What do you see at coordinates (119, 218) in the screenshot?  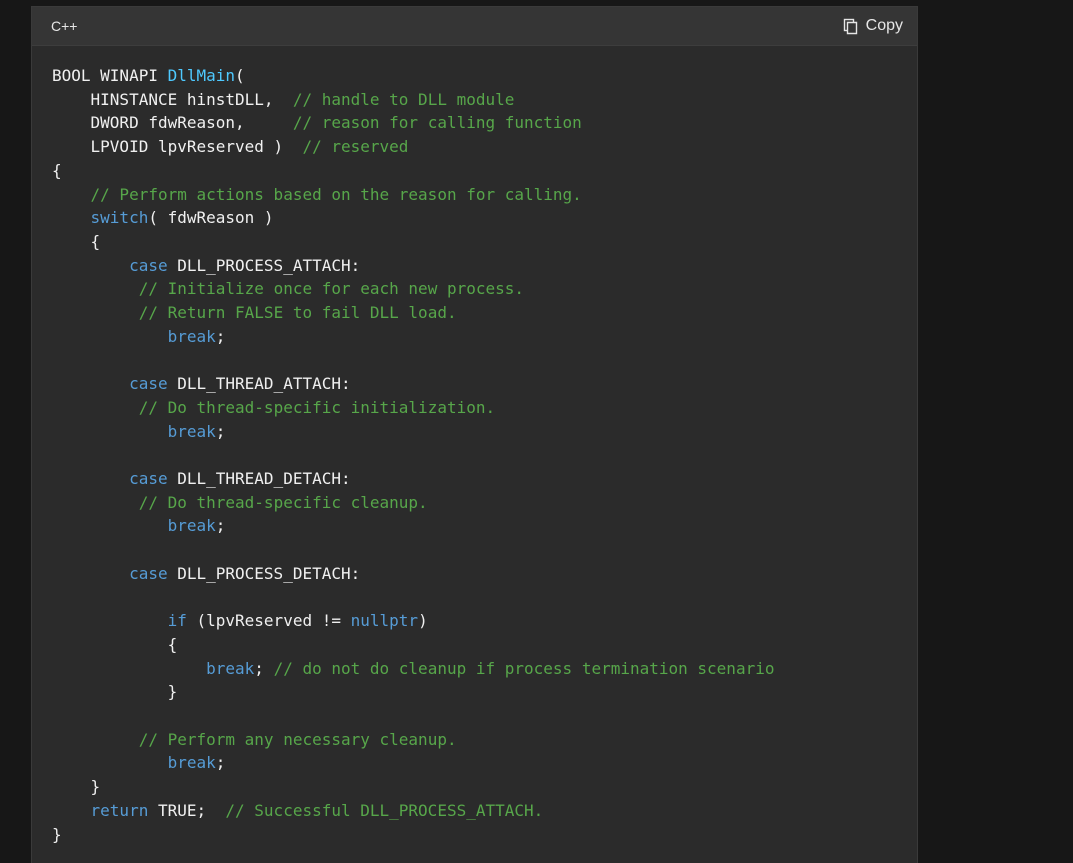 I see `code-keyword: switch` at bounding box center [119, 218].